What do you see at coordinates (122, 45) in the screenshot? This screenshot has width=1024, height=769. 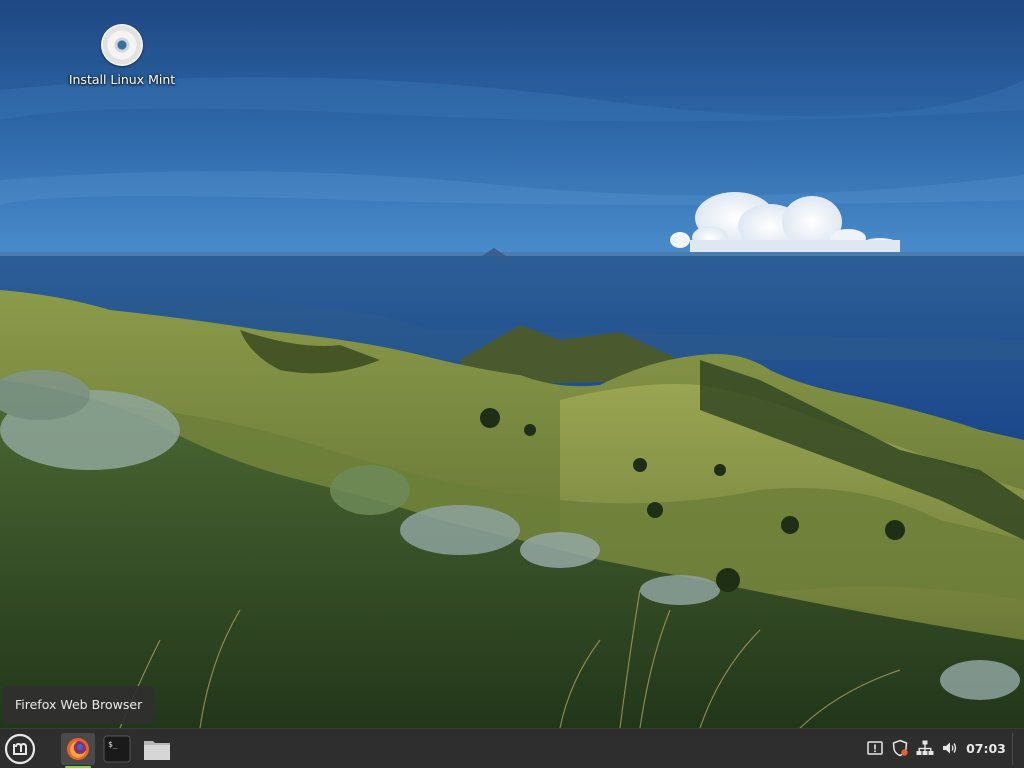 I see `disc-icon` at bounding box center [122, 45].